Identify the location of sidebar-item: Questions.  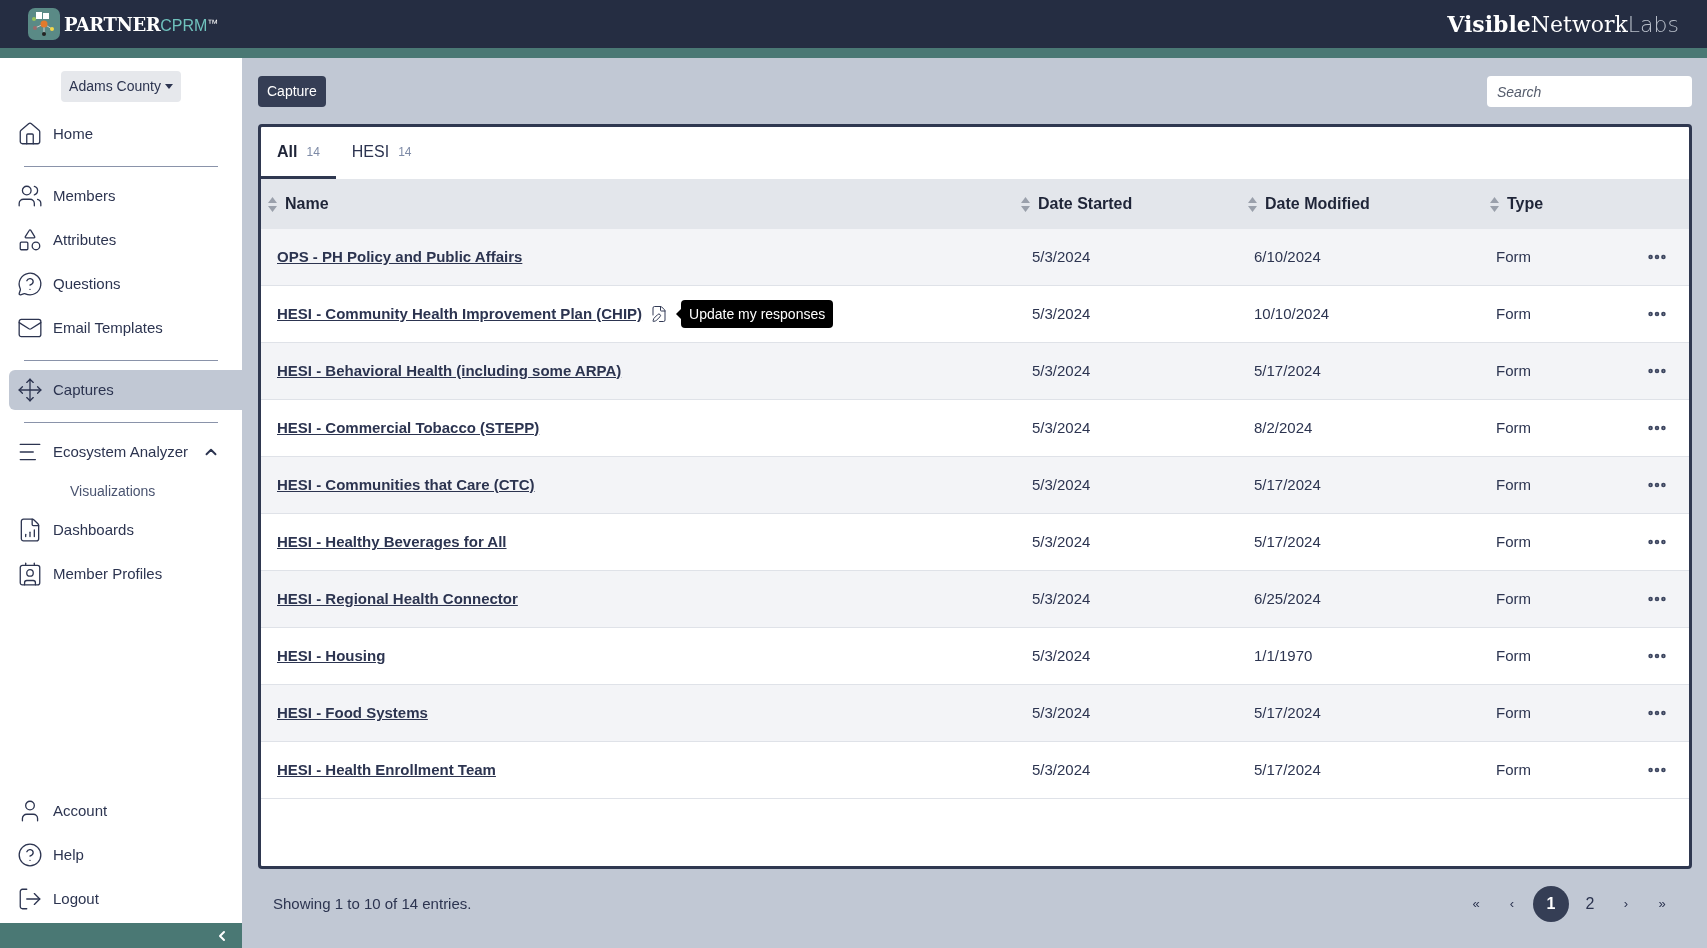
(125, 284).